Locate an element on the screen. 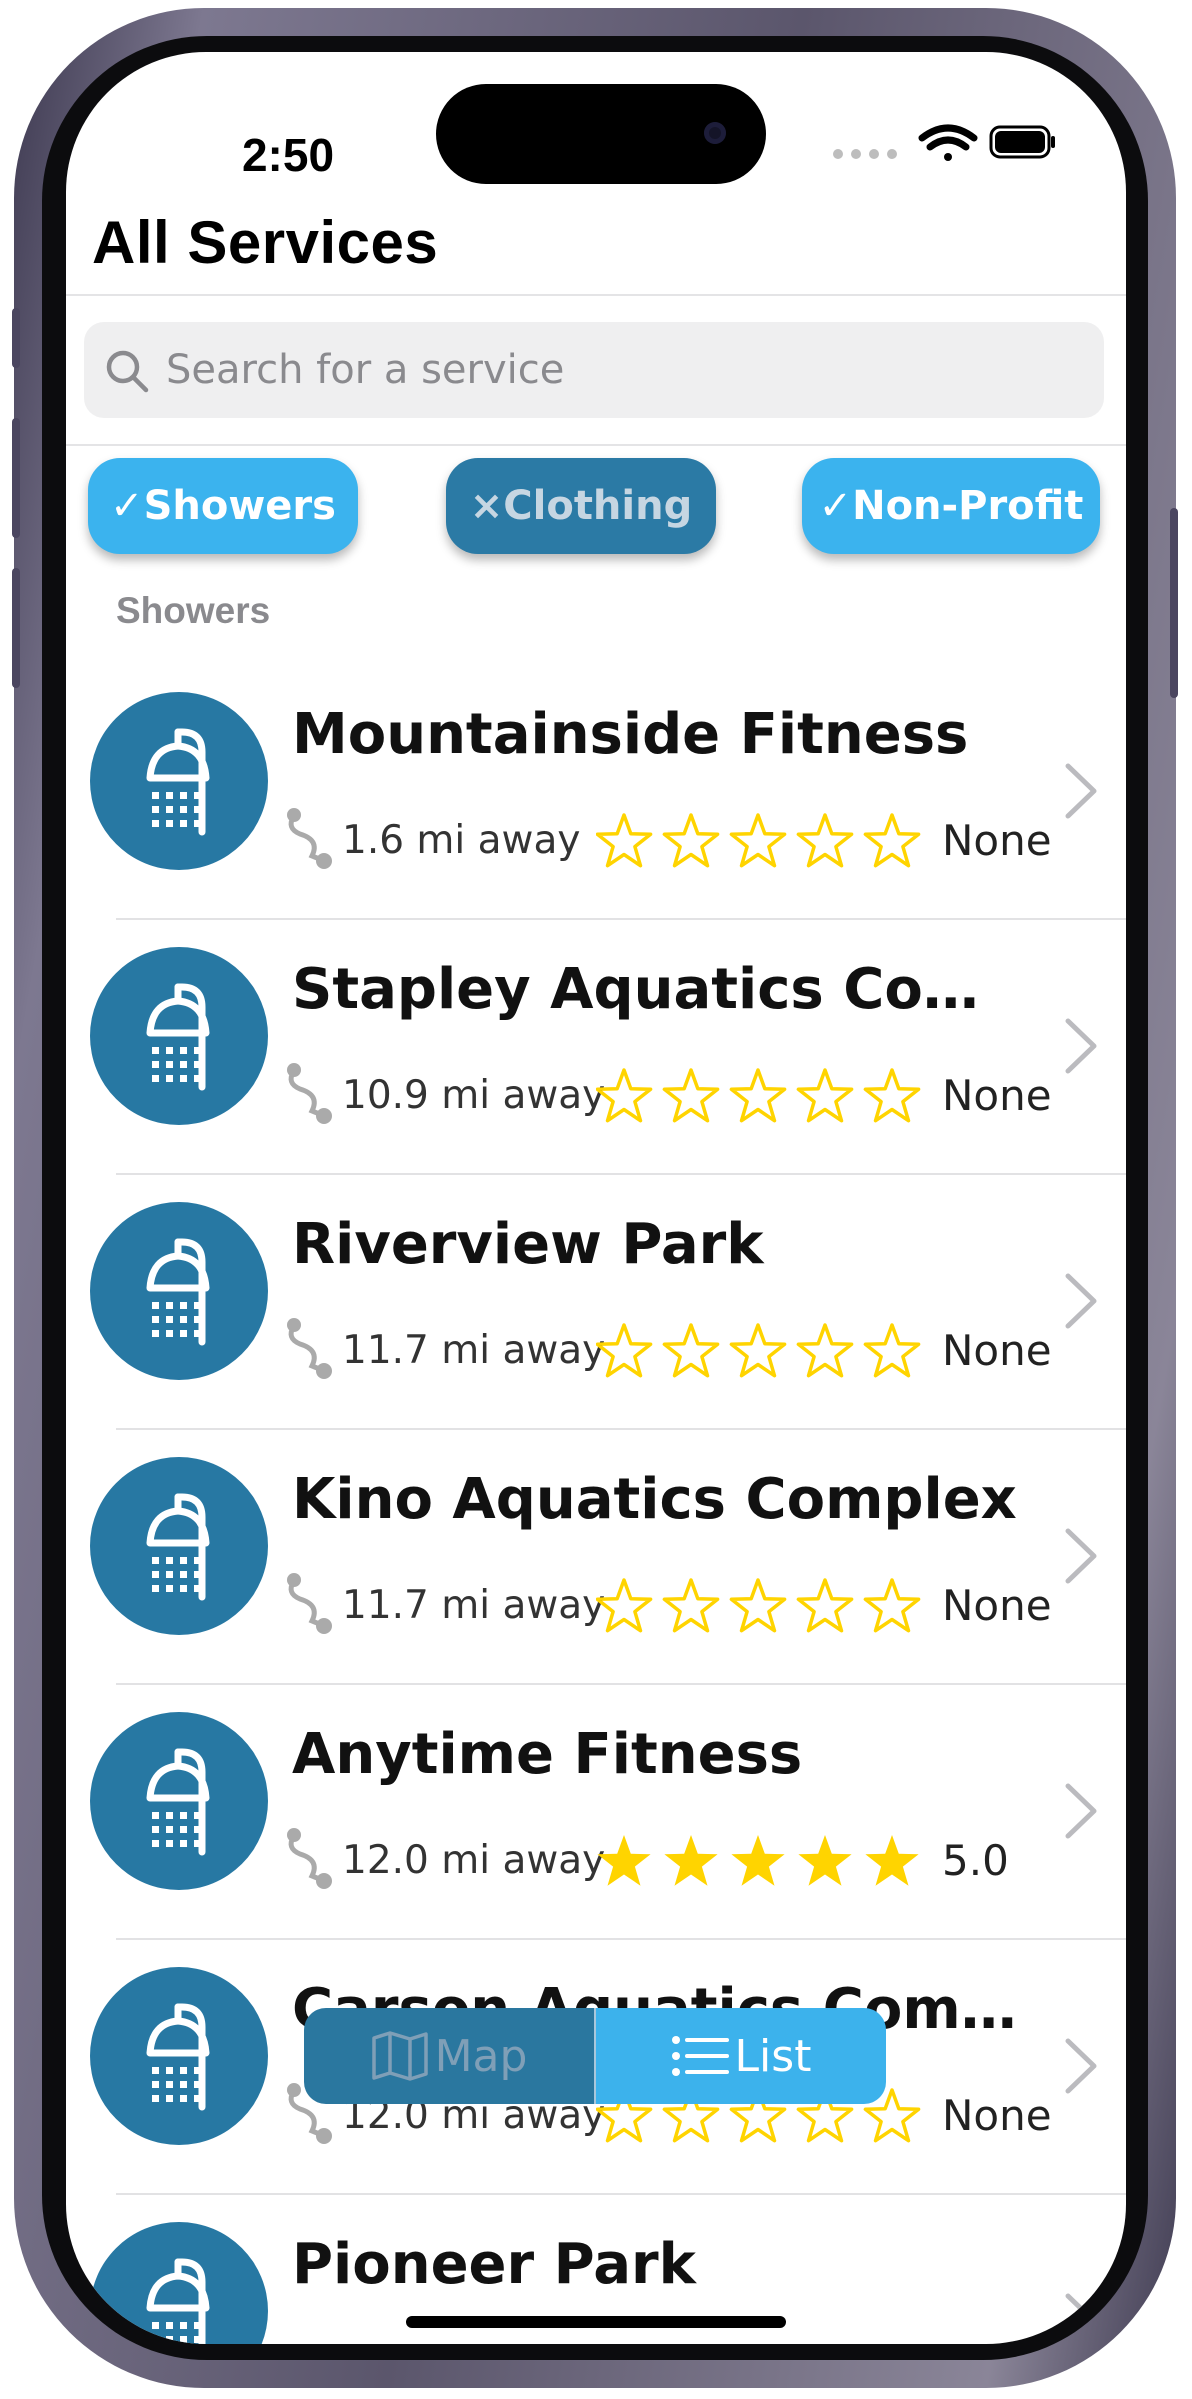  service-name: Pioneer Park is located at coordinates (494, 2264).